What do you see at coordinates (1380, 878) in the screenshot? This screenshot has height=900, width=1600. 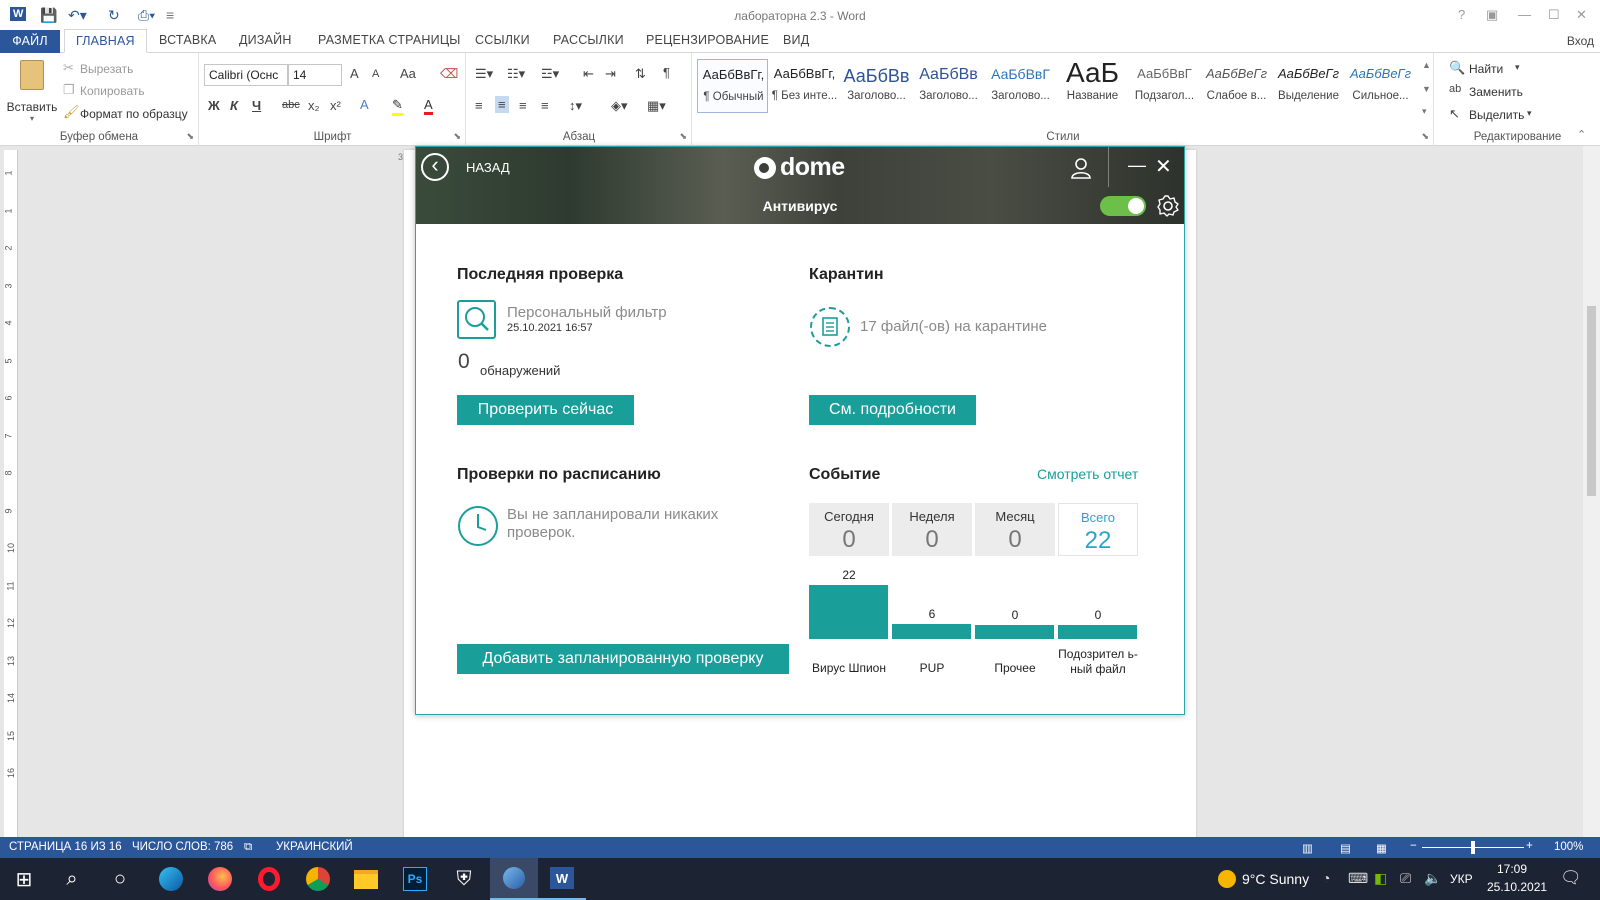 I see `nvidia-icon: ◧` at bounding box center [1380, 878].